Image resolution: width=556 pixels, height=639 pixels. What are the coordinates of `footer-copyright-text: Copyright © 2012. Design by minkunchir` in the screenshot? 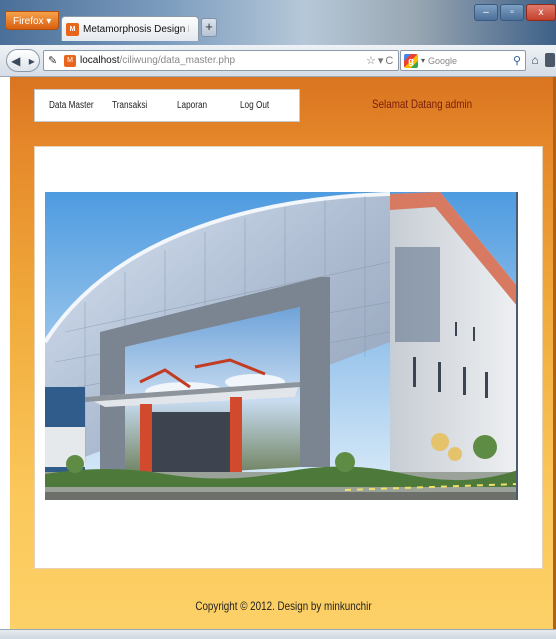 It's located at (283, 606).